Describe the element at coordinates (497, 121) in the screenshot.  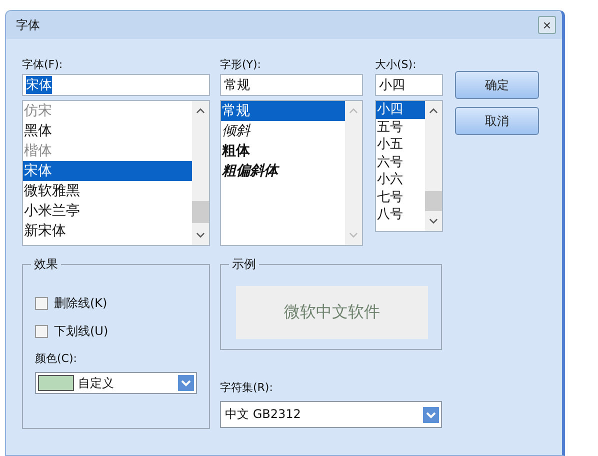
I see `cancel-button: 取消` at that location.